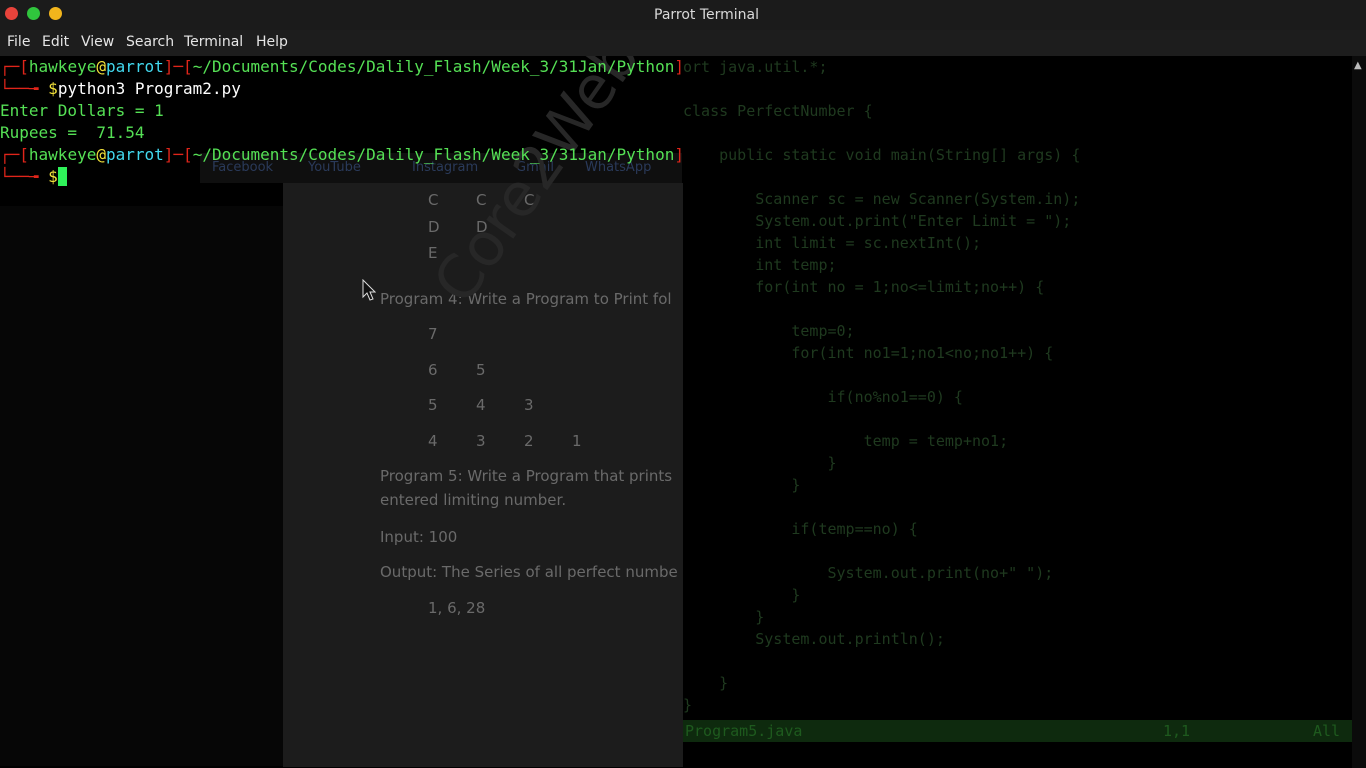 This screenshot has width=1366, height=768. What do you see at coordinates (1177, 731) in the screenshot?
I see `vim-position: 1,1` at bounding box center [1177, 731].